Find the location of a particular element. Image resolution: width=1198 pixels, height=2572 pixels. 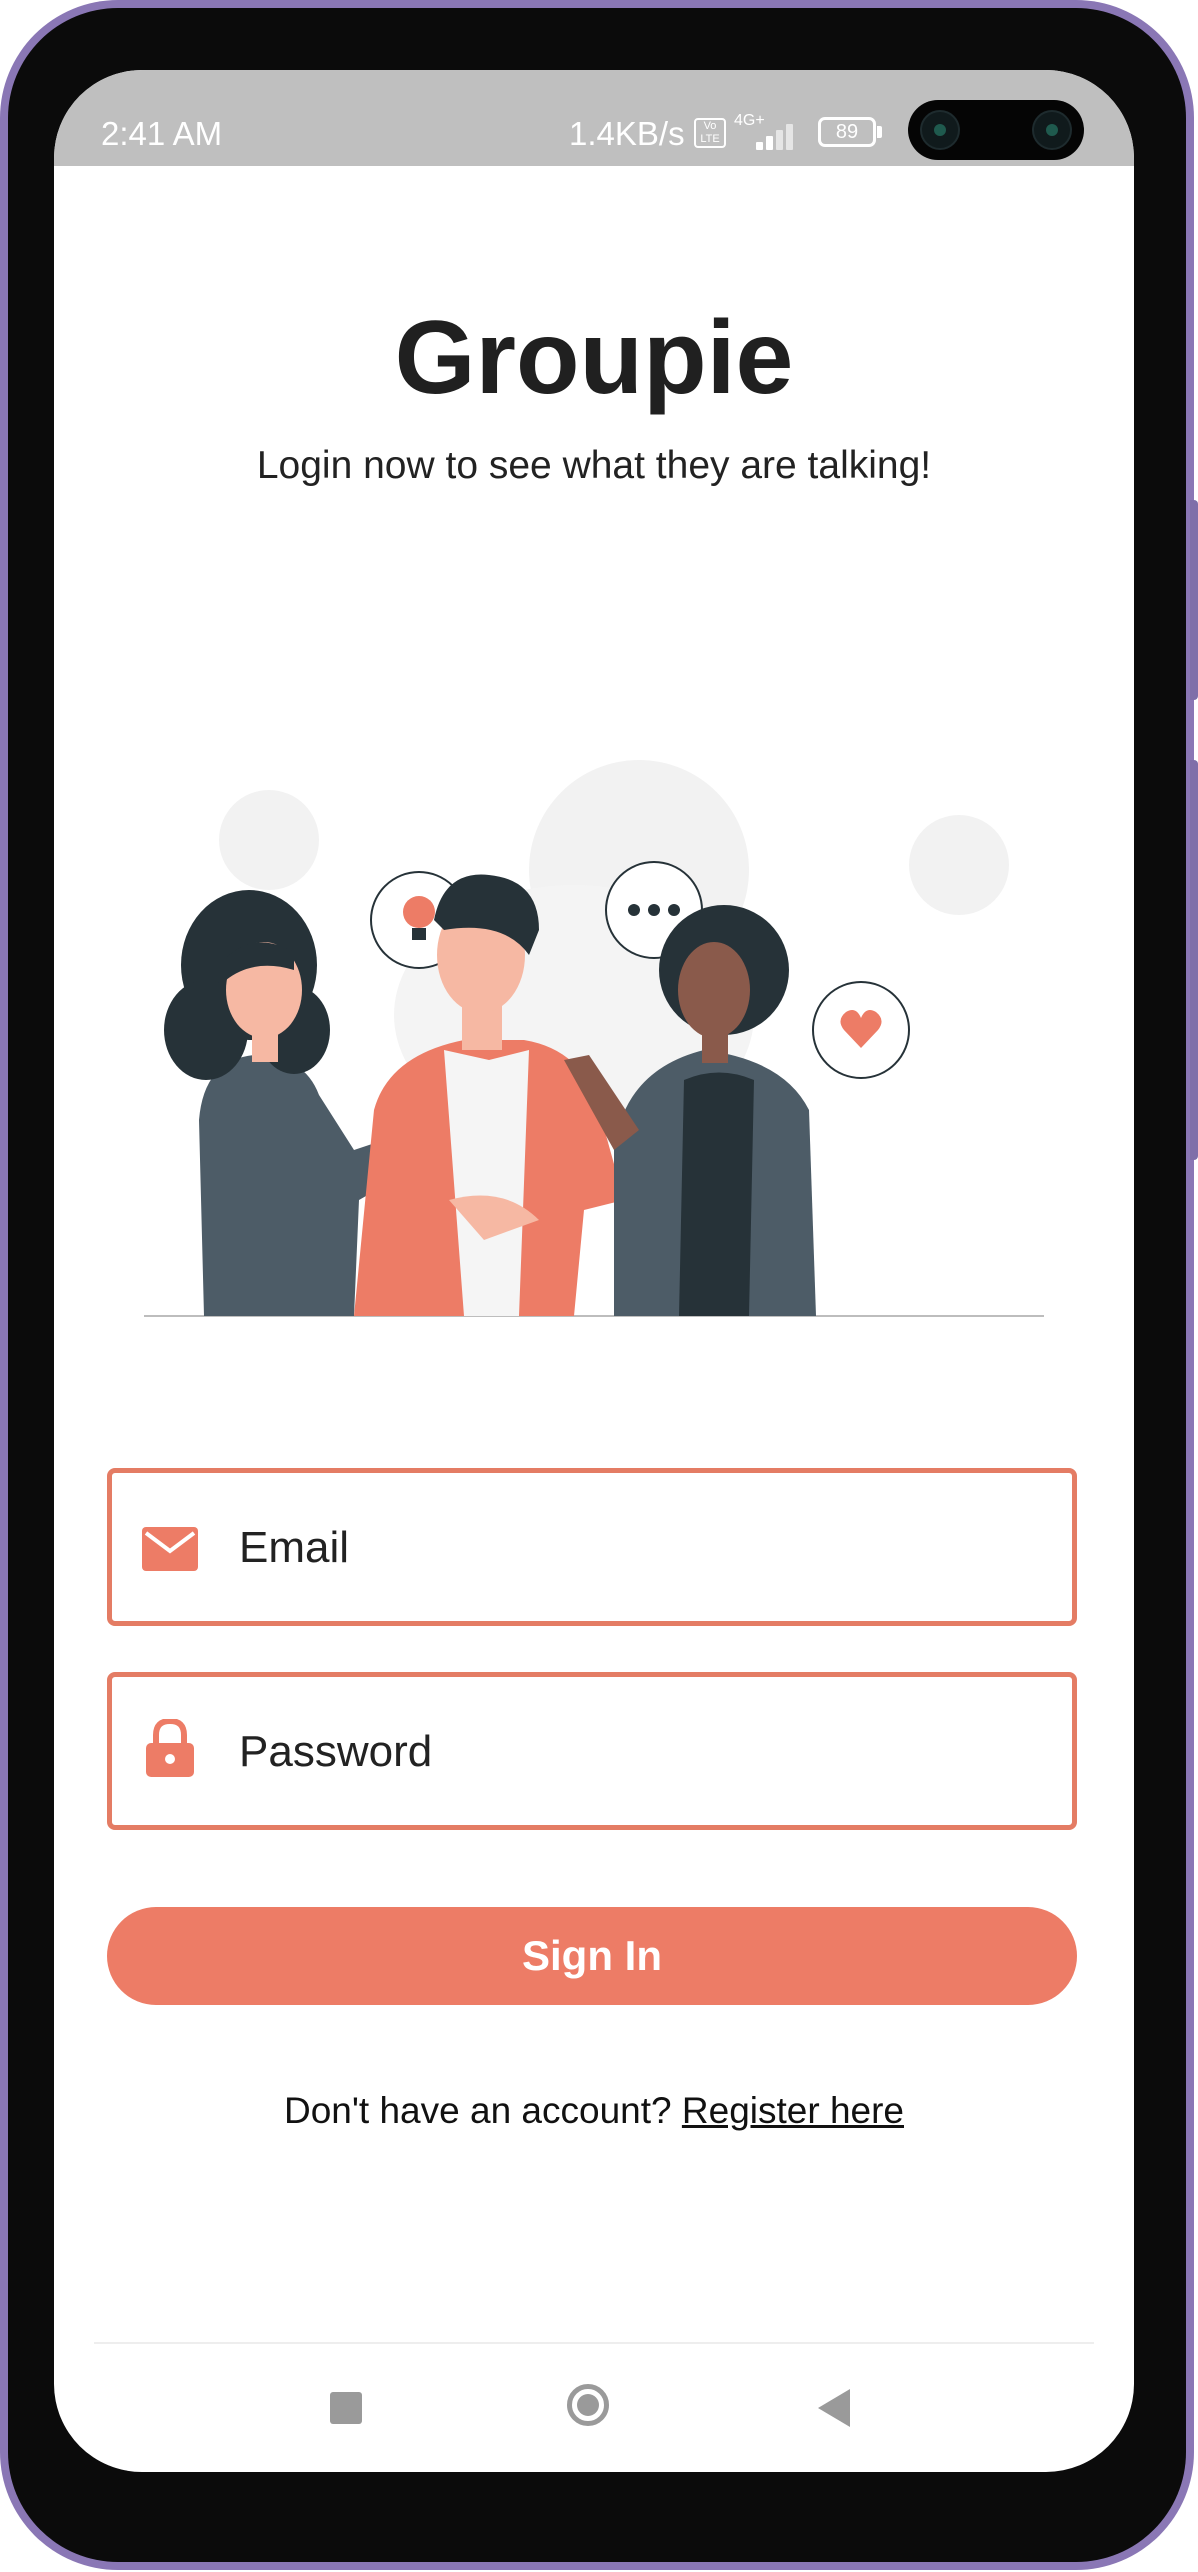

battery-tip is located at coordinates (879, 132).